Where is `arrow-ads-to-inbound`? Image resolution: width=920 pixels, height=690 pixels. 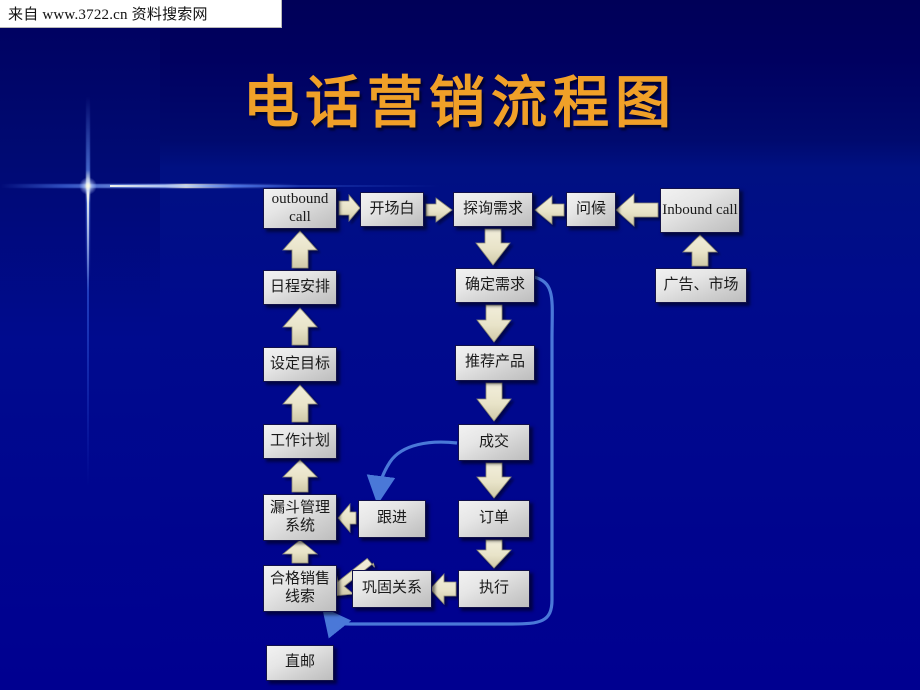 arrow-ads-to-inbound is located at coordinates (700, 250).